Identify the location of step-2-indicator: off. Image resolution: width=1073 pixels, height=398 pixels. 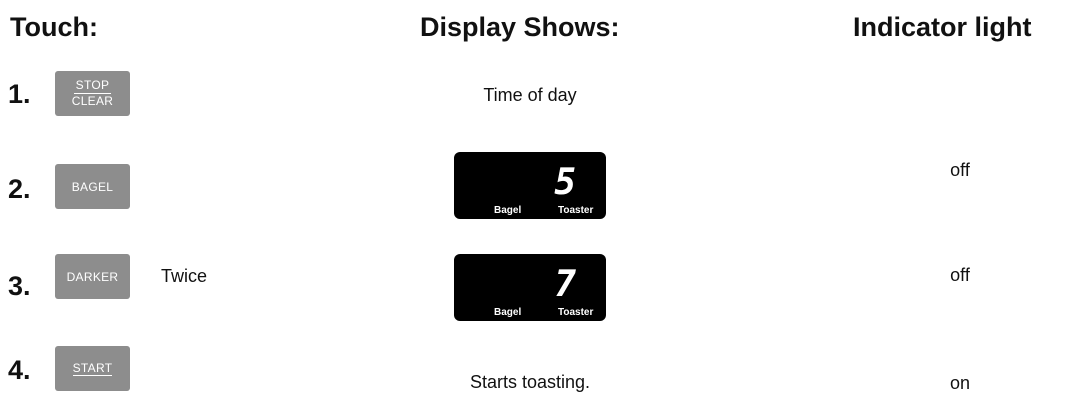
(960, 170).